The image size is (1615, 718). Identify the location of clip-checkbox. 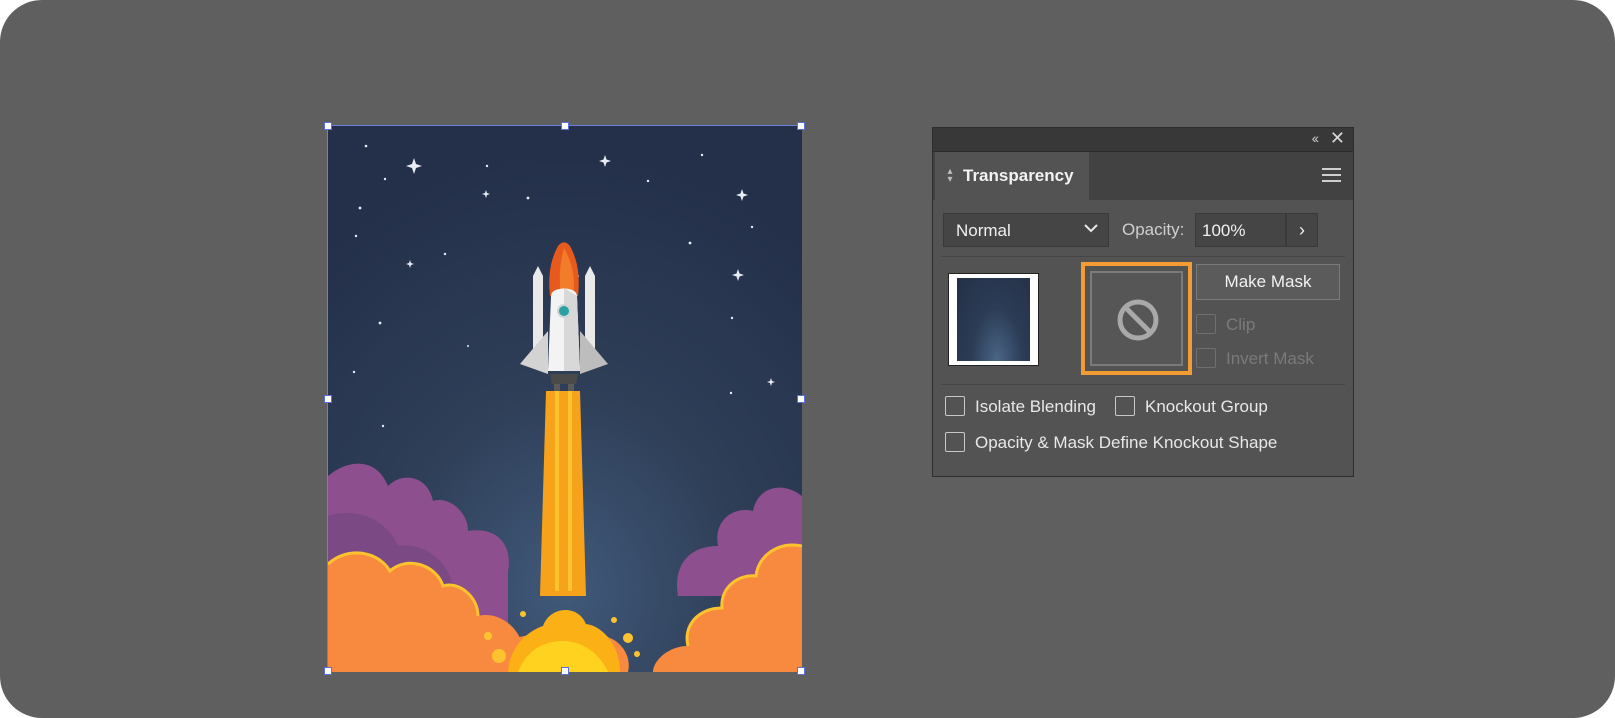
(1206, 324).